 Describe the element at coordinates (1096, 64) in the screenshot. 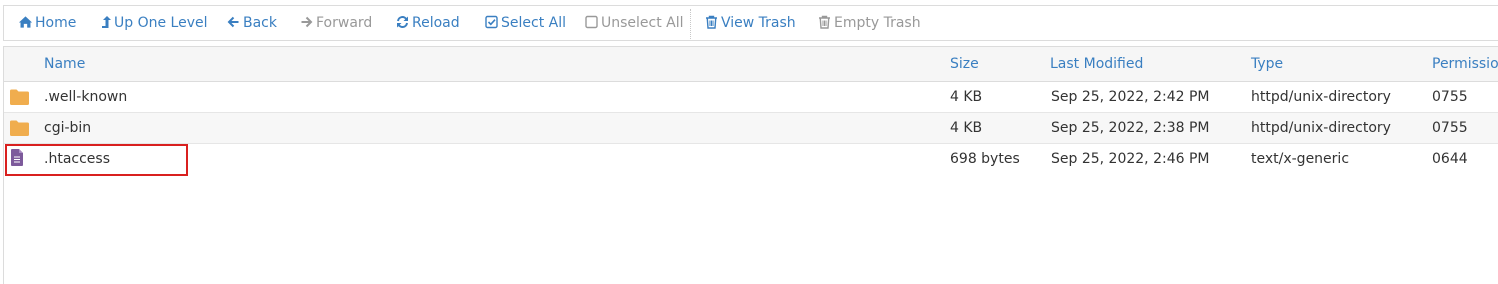

I see `column-header-last-modified: Last Modified` at that location.